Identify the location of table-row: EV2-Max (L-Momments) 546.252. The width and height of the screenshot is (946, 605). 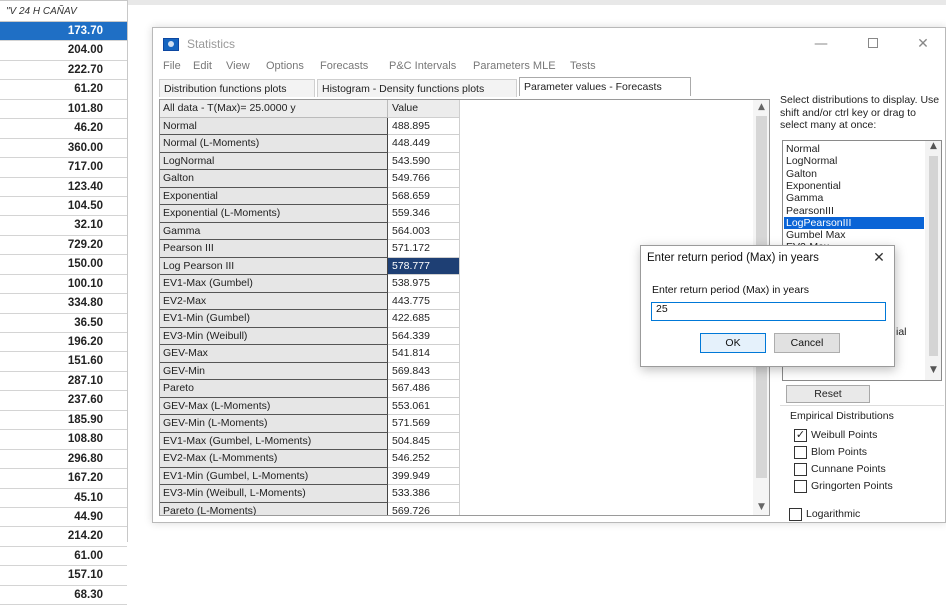
(312, 459).